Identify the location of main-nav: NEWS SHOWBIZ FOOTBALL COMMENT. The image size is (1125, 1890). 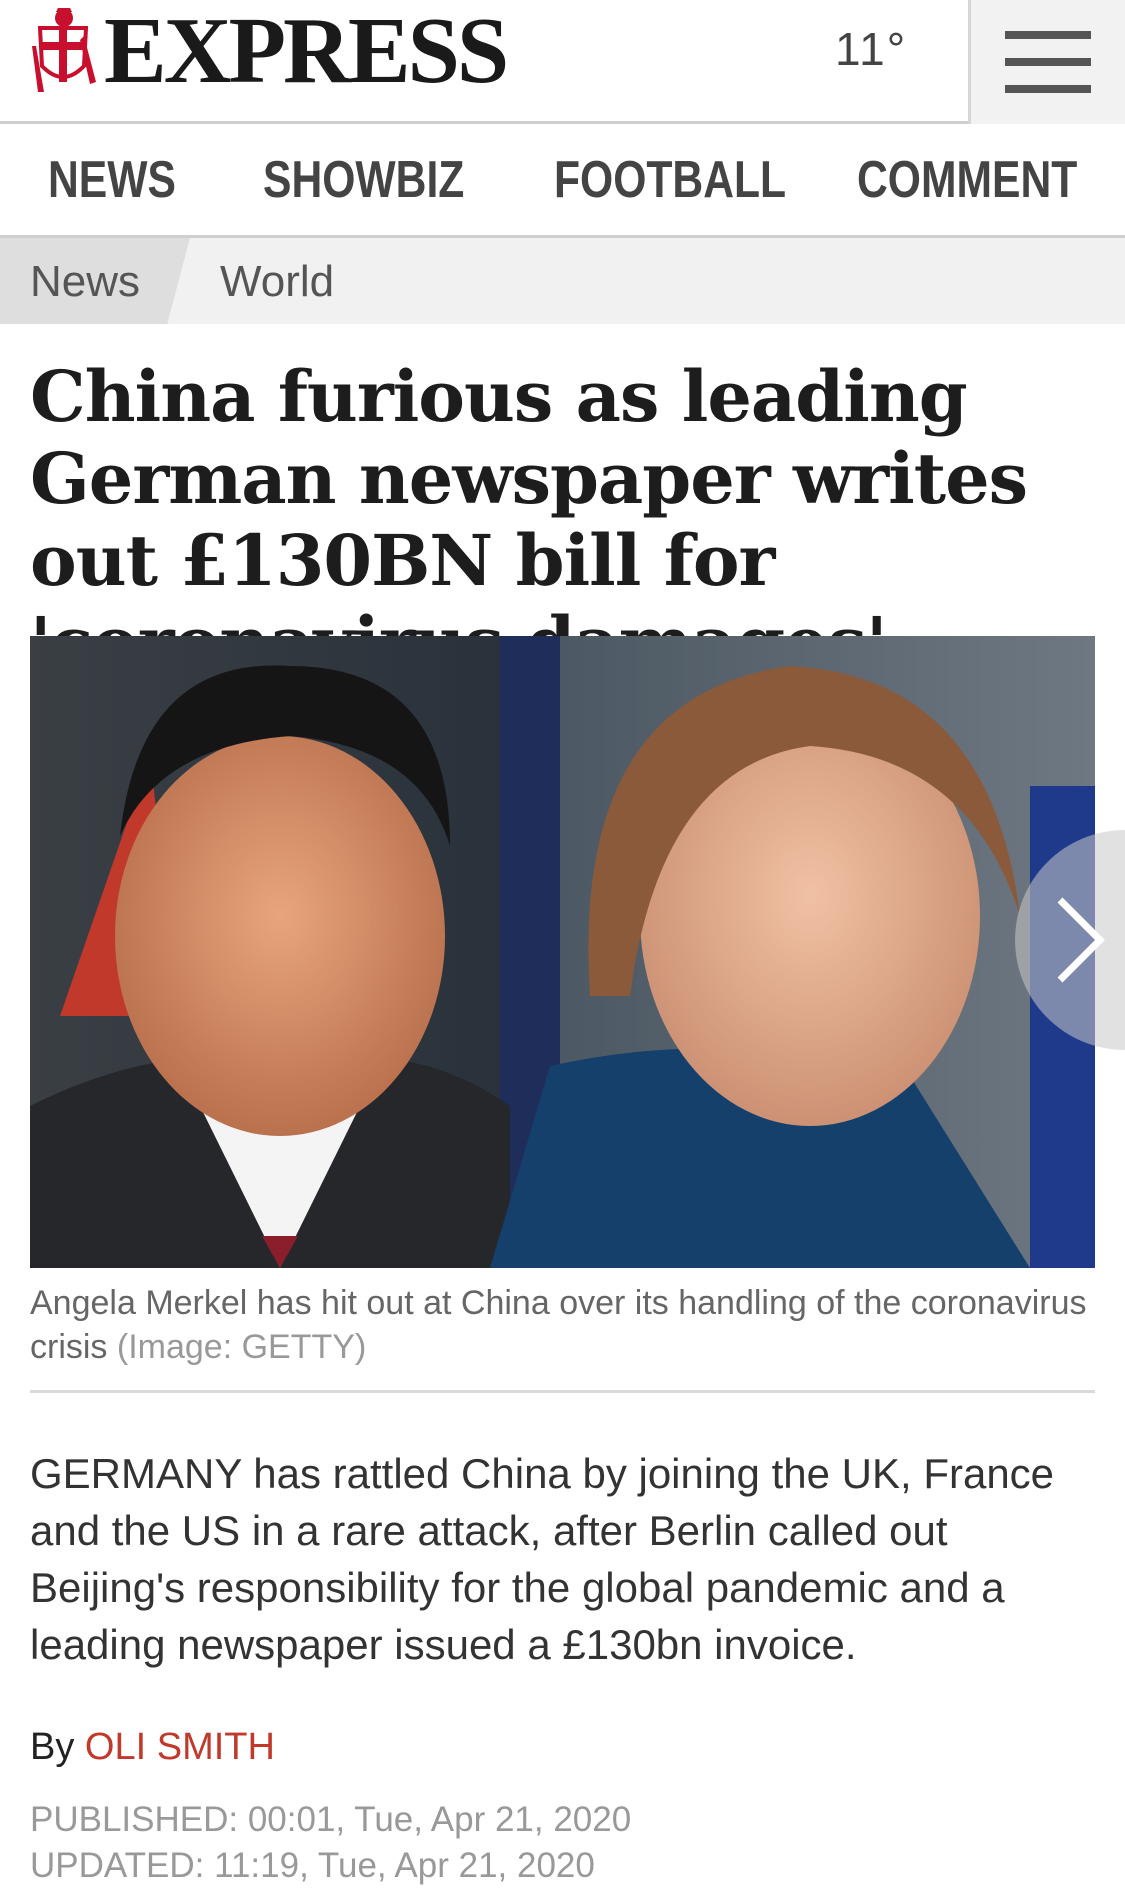
(562, 181).